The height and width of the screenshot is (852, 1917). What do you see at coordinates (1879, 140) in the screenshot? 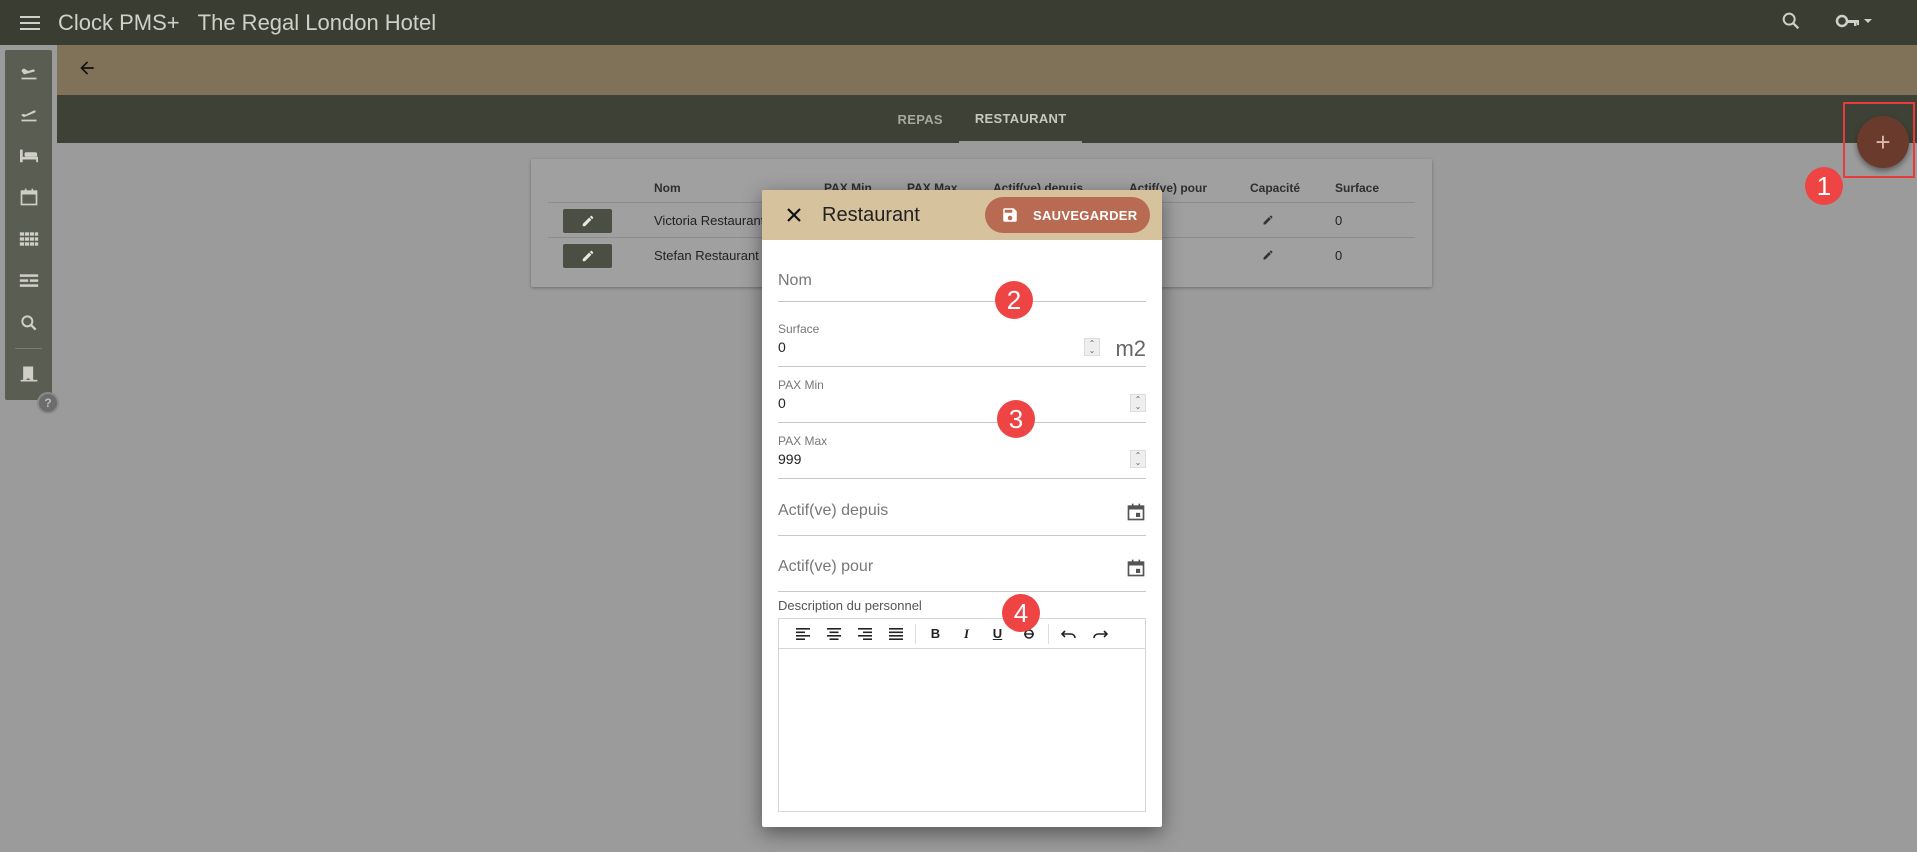
I see `highlight-box` at bounding box center [1879, 140].